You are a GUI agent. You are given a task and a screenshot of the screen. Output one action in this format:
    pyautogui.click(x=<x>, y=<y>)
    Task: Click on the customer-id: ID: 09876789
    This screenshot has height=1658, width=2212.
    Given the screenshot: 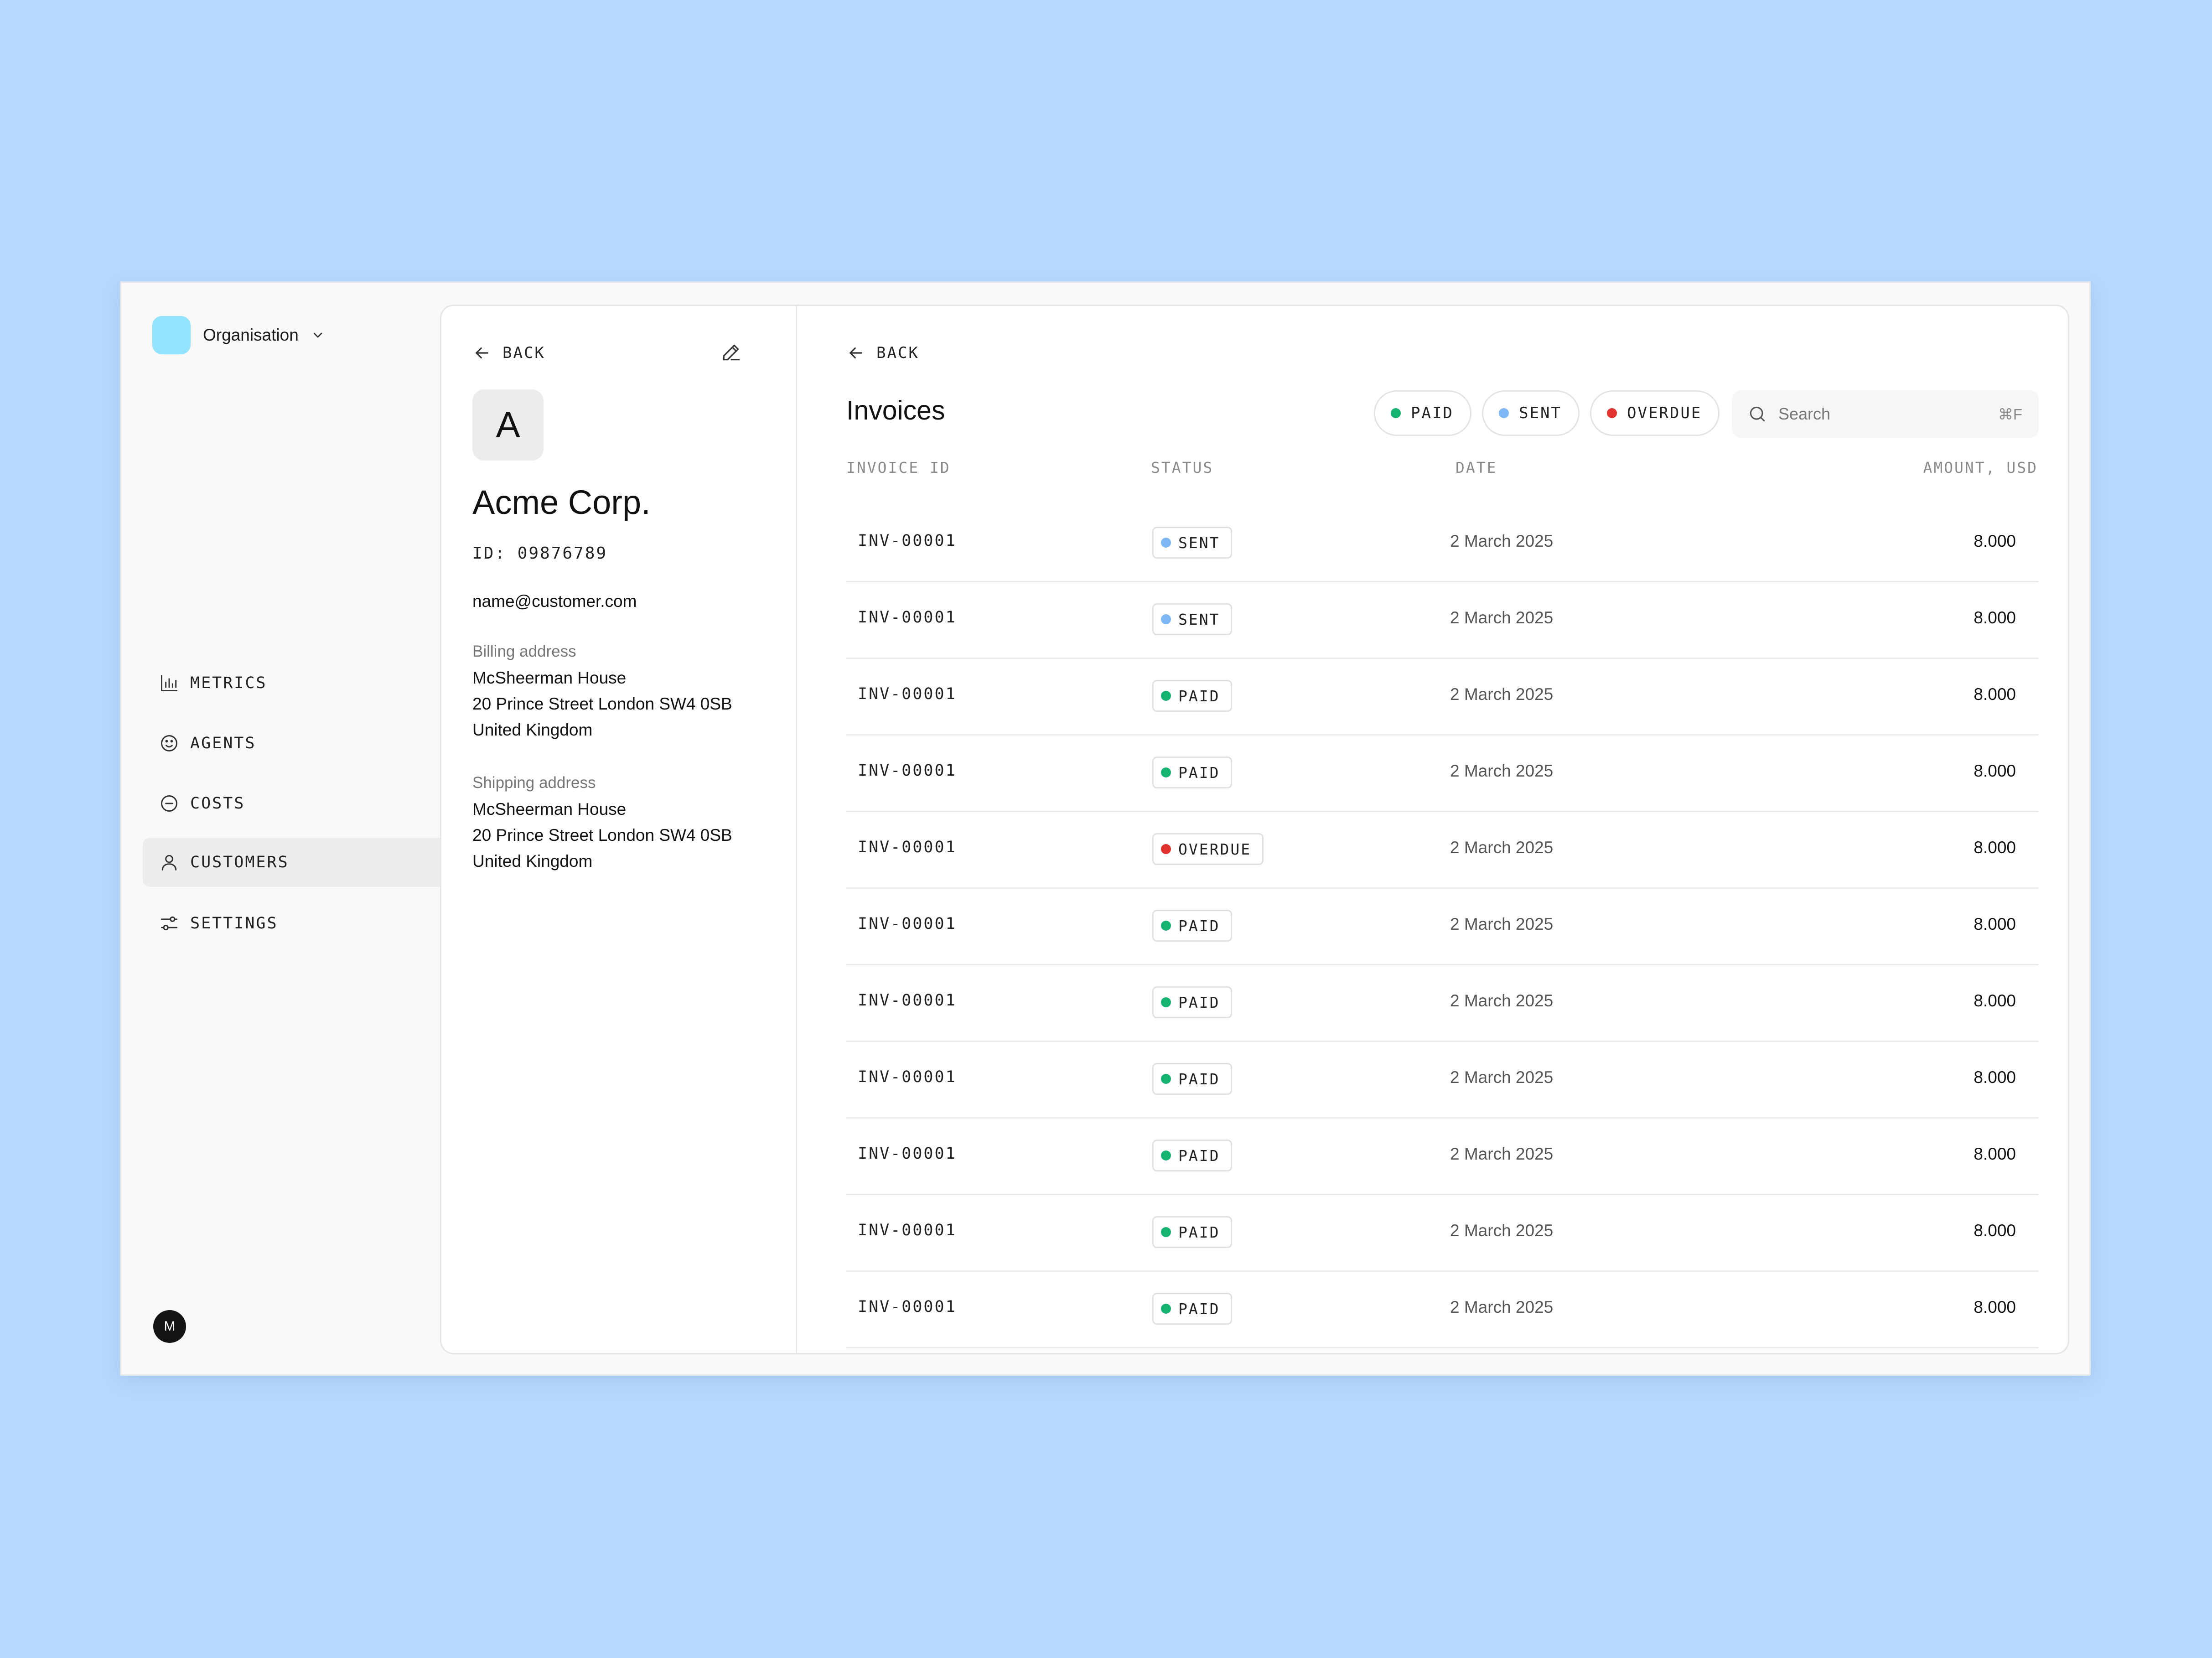 What is the action you would take?
    pyautogui.click(x=540, y=554)
    